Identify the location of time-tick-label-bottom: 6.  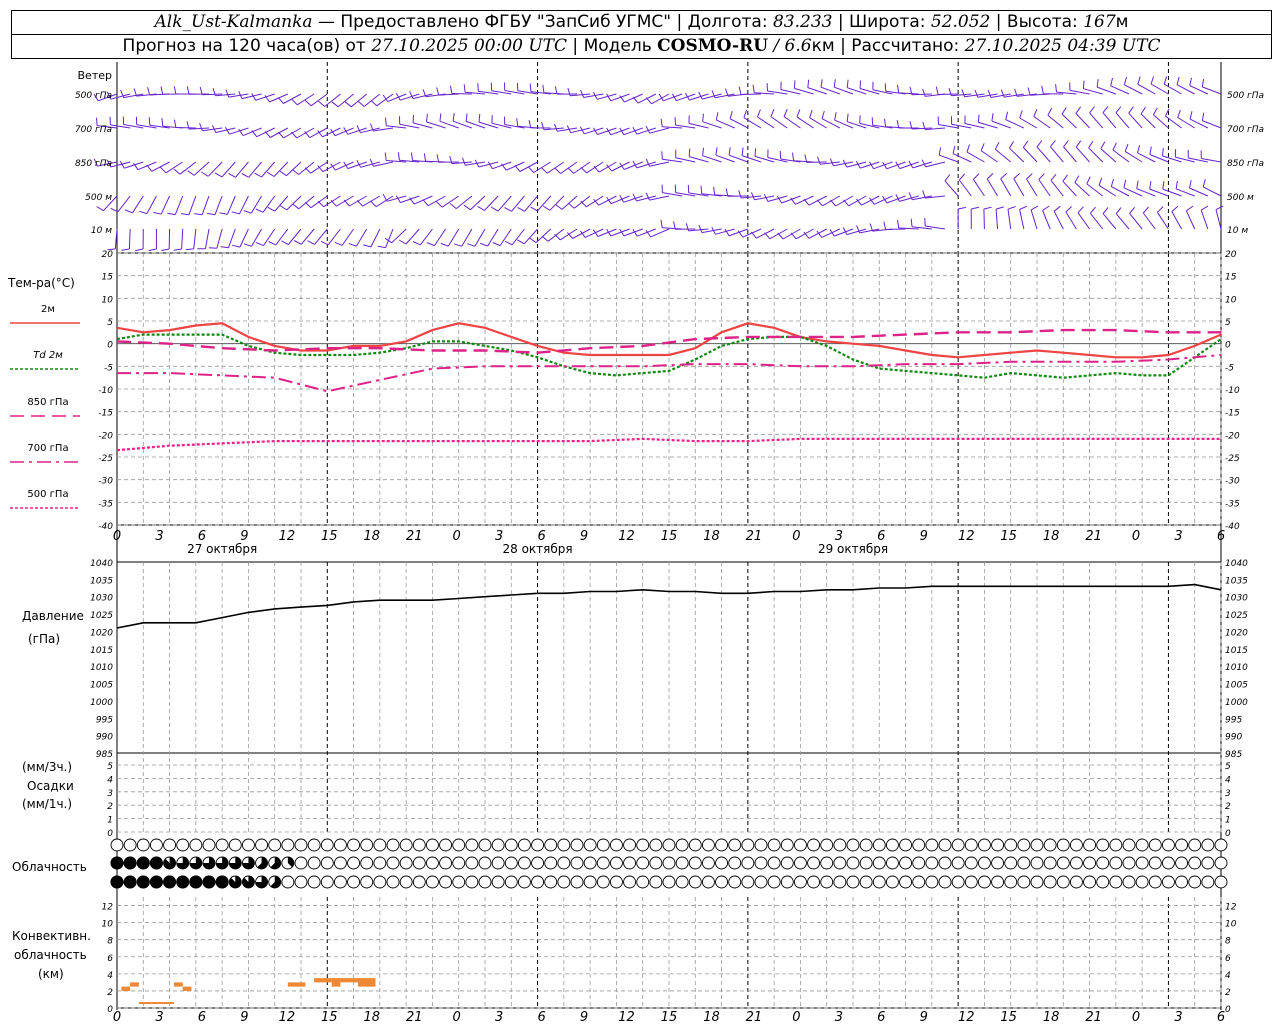
(202, 1017).